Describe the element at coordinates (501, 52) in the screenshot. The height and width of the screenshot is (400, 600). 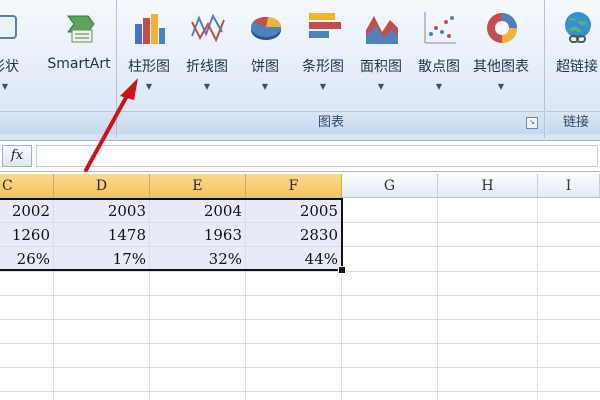
I see `other-charts-button: 其他图表 ▼` at that location.